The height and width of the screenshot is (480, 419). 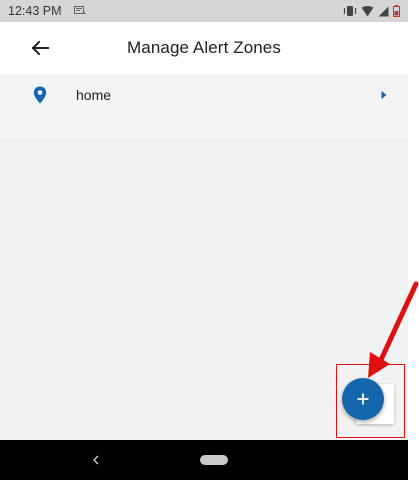 What do you see at coordinates (383, 11) in the screenshot?
I see `signal-icon` at bounding box center [383, 11].